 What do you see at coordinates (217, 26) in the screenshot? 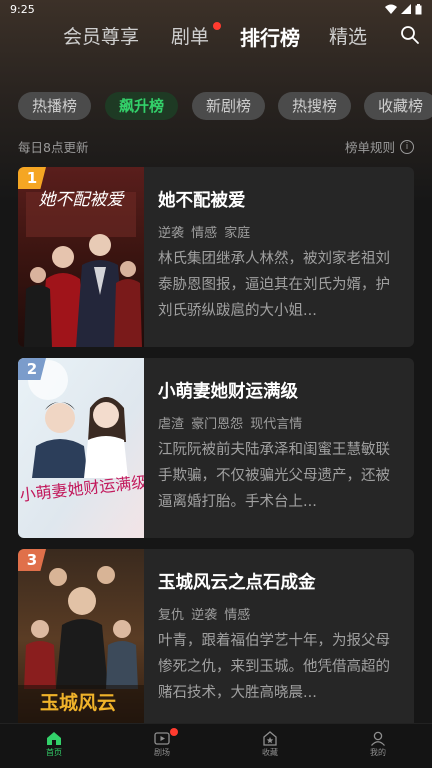
I see `playlist-badge-dot` at bounding box center [217, 26].